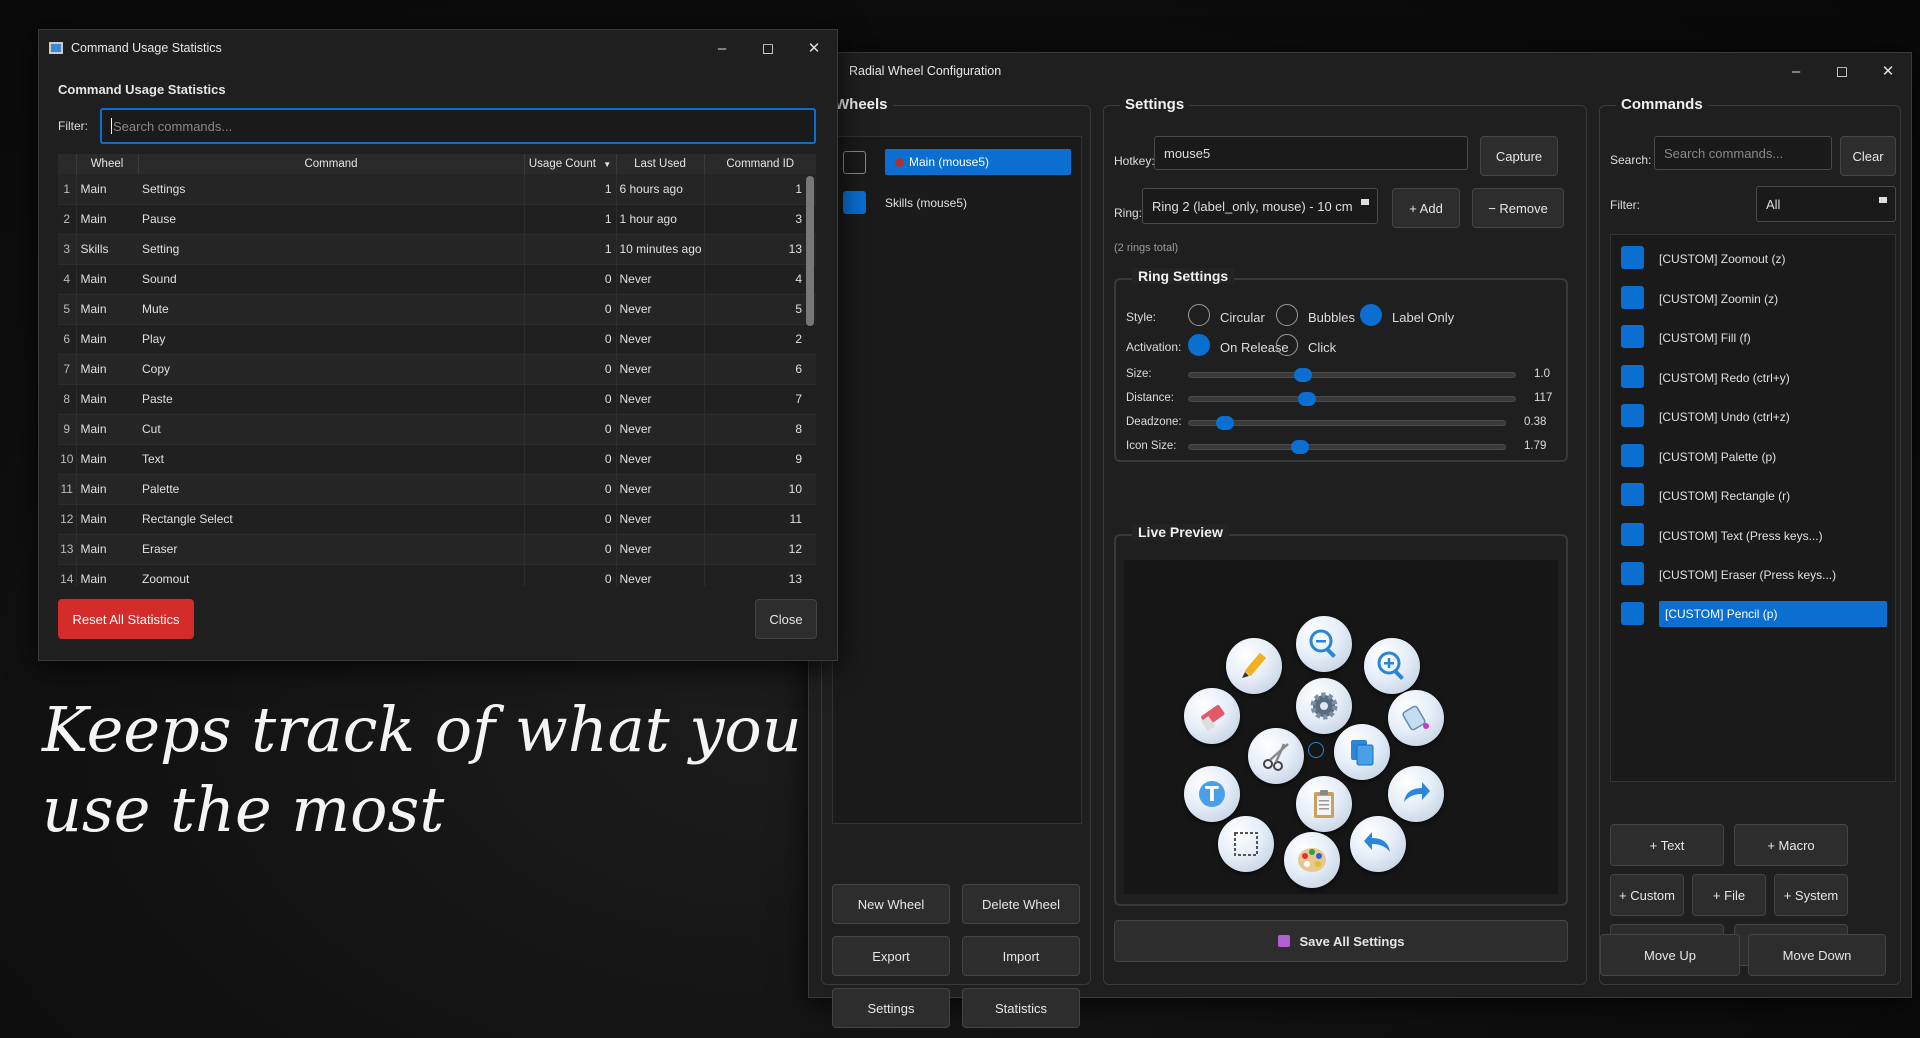 The height and width of the screenshot is (1038, 1920). What do you see at coordinates (1754, 416) in the screenshot?
I see `command-list-item: [CUSTOM] Undo (ctrl+z)` at bounding box center [1754, 416].